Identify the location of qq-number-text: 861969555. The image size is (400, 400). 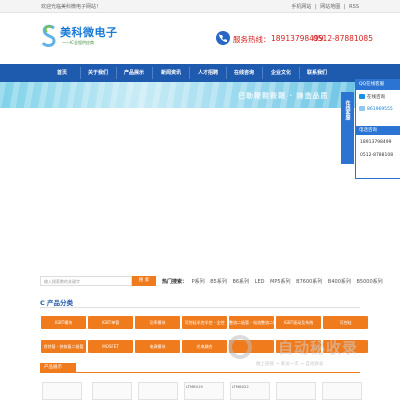
(380, 109).